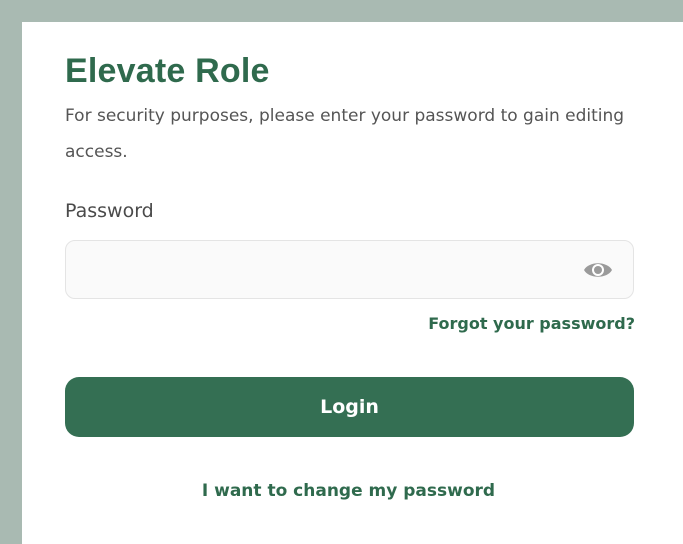 This screenshot has height=544, width=683. Describe the element at coordinates (531, 323) in the screenshot. I see `forgot-password-link: Forgot your password?` at that location.